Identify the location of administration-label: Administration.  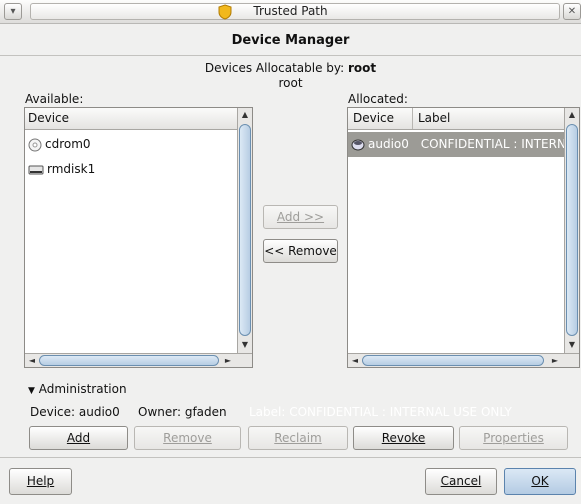
(82, 389).